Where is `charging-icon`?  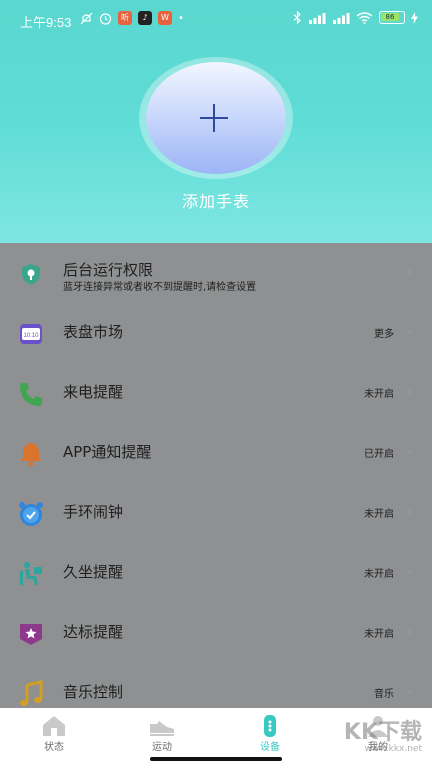 charging-icon is located at coordinates (414, 17).